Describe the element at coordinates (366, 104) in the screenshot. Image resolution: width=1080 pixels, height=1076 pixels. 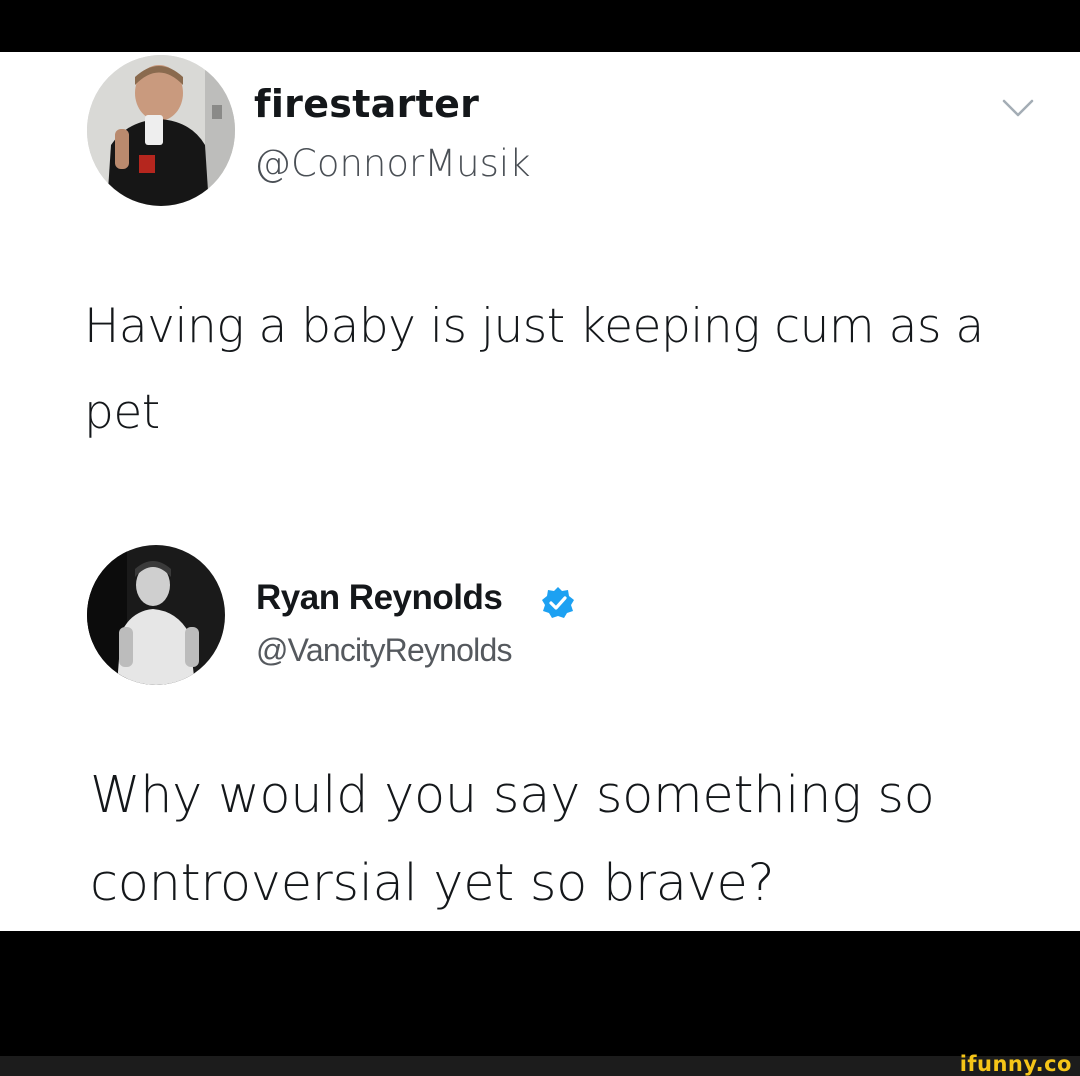
I see `tweet1-display-name: firestarter` at that location.